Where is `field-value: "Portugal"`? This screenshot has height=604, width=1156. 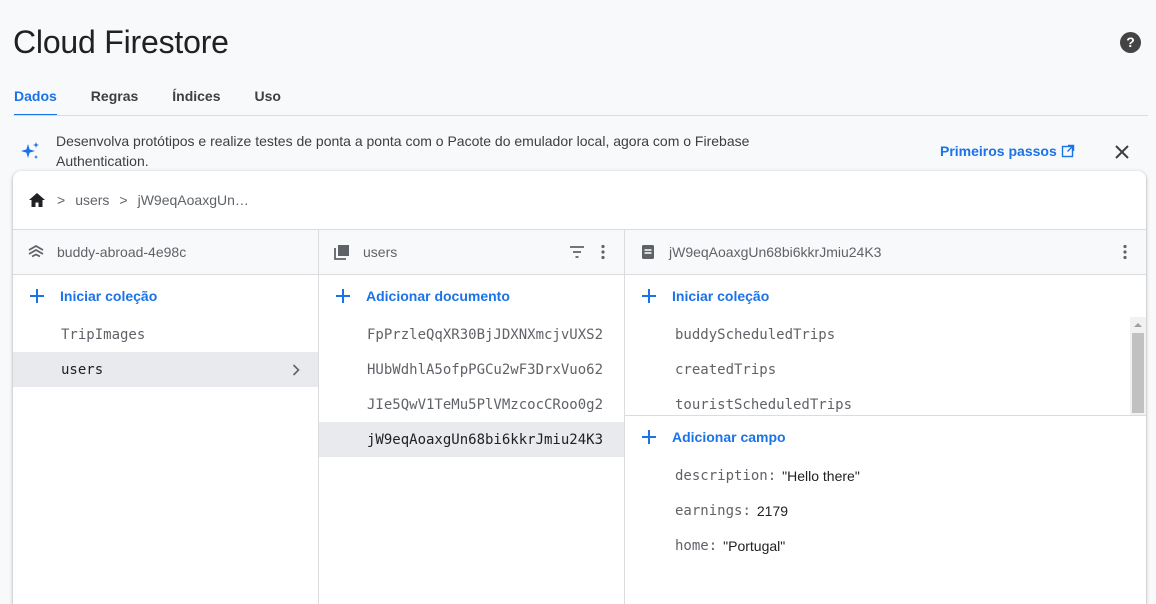 field-value: "Portugal" is located at coordinates (754, 545).